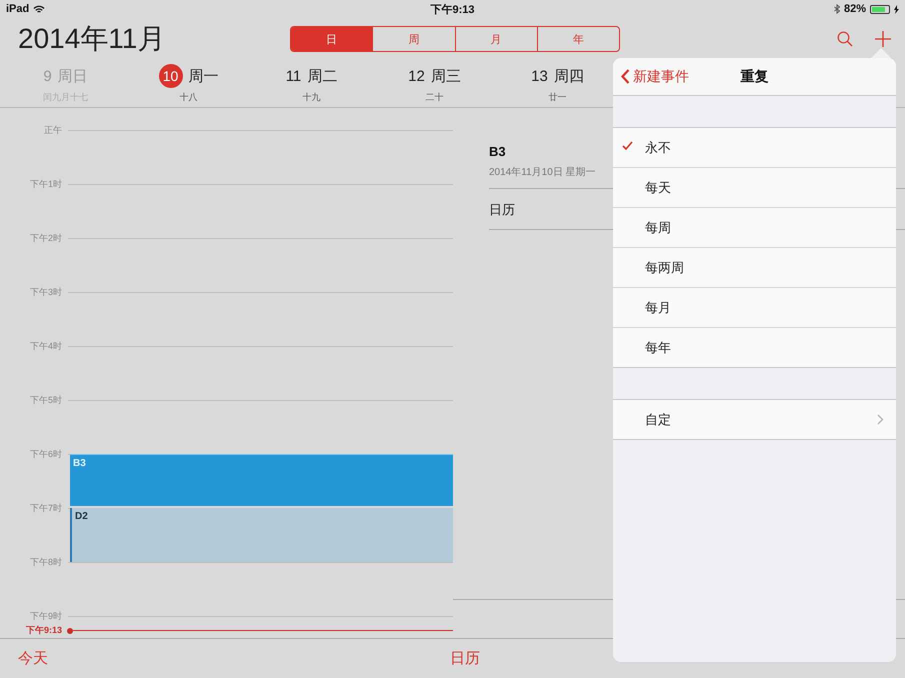  I want to click on event-block: D2, so click(261, 535).